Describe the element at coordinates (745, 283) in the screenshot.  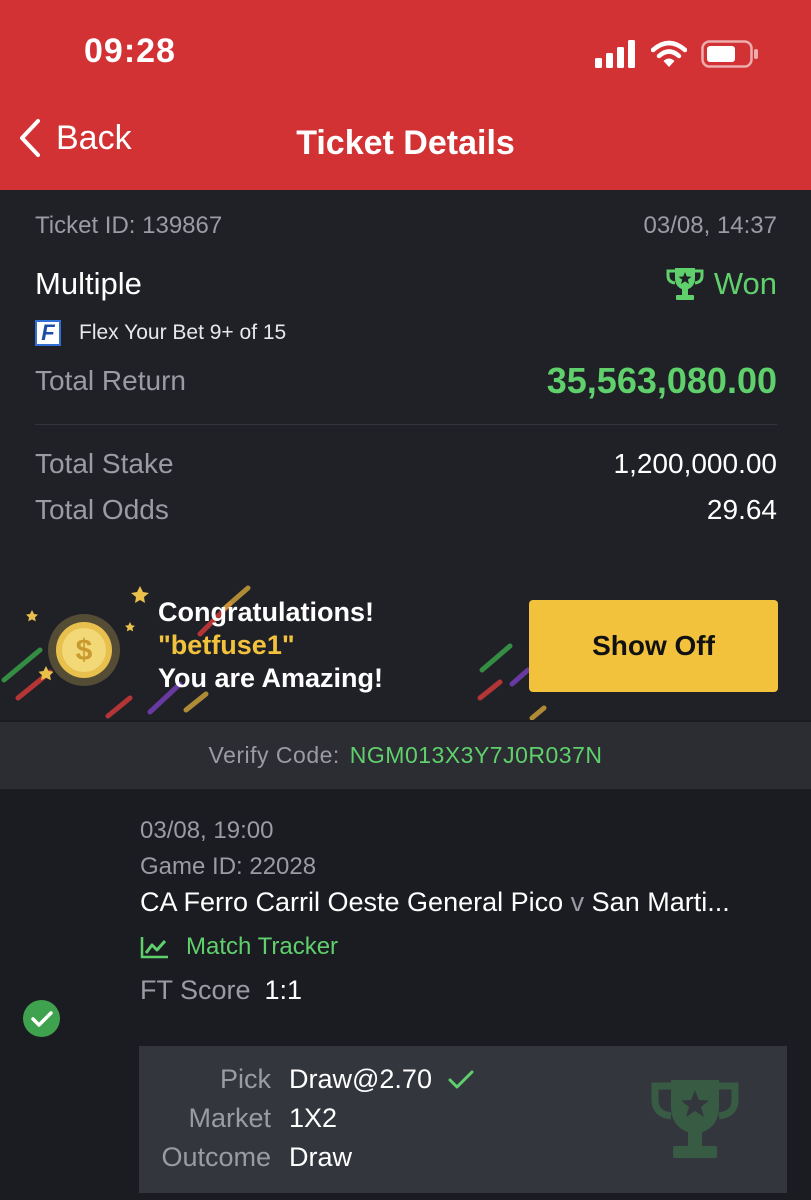
I see `status-label: Won` at that location.